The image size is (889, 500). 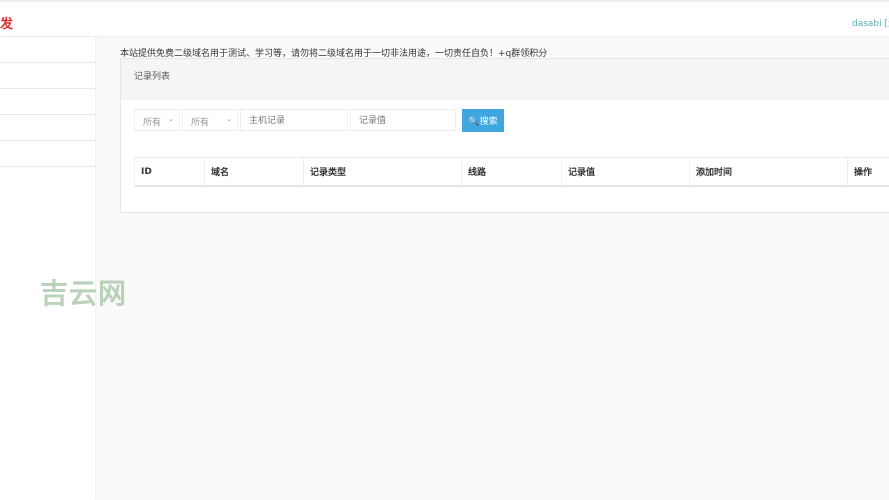 What do you see at coordinates (200, 123) in the screenshot?
I see `line-select-value: 所有` at bounding box center [200, 123].